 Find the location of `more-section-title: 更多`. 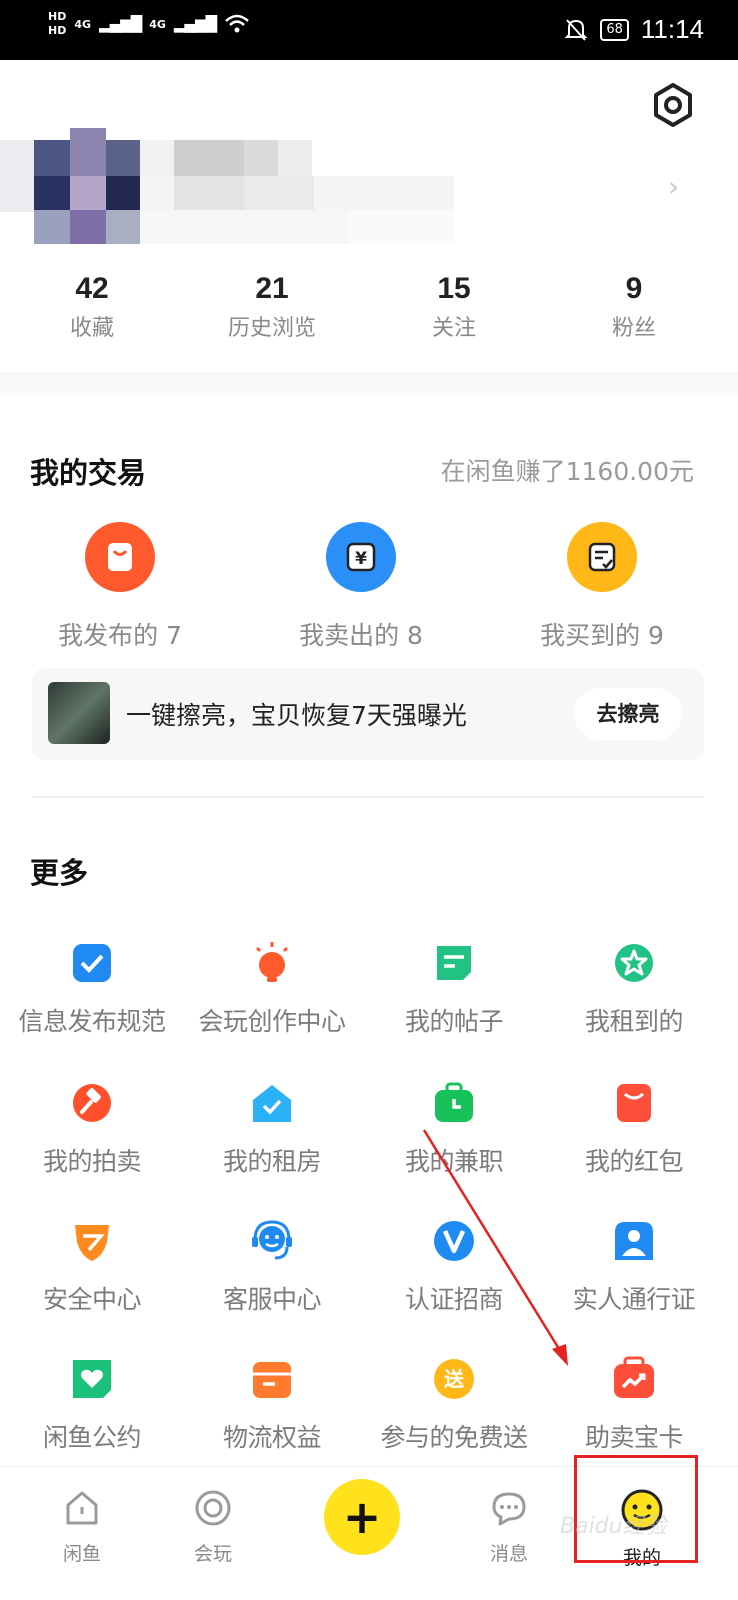

more-section-title: 更多 is located at coordinates (59, 873).